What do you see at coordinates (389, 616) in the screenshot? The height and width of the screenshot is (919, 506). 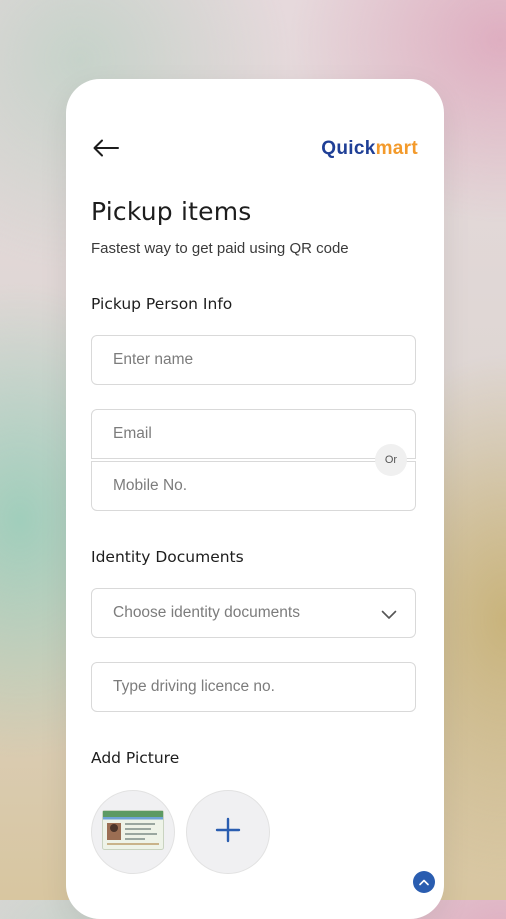 I see `chevron-down-icon` at bounding box center [389, 616].